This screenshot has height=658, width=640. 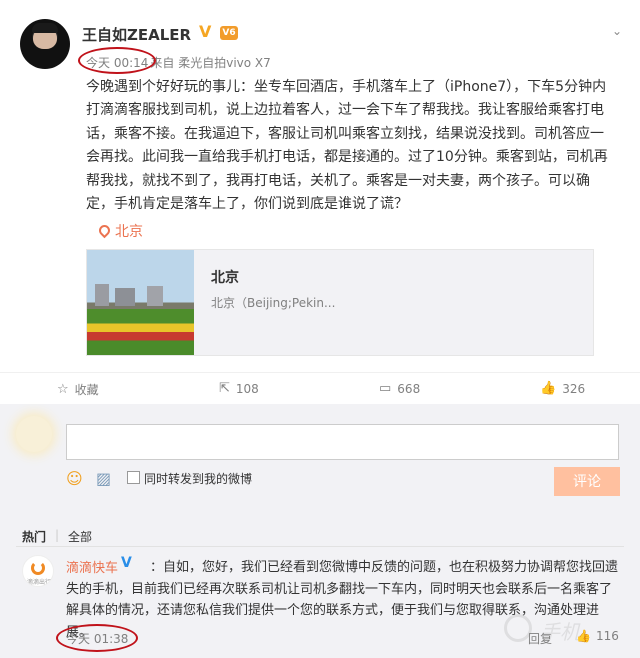 What do you see at coordinates (225, 278) in the screenshot?
I see `location-card-title: 北京` at bounding box center [225, 278].